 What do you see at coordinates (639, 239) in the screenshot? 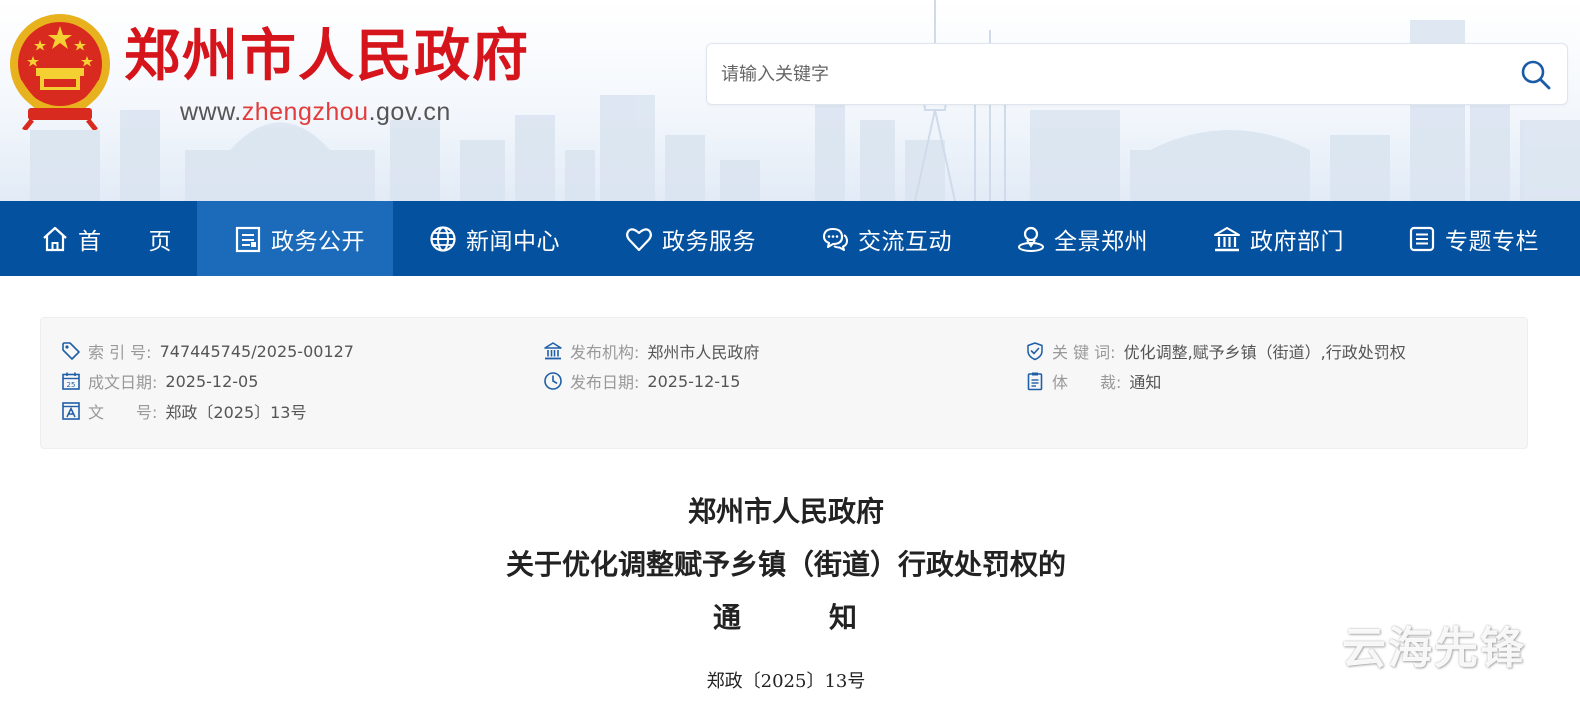
I see `heart-icon` at bounding box center [639, 239].